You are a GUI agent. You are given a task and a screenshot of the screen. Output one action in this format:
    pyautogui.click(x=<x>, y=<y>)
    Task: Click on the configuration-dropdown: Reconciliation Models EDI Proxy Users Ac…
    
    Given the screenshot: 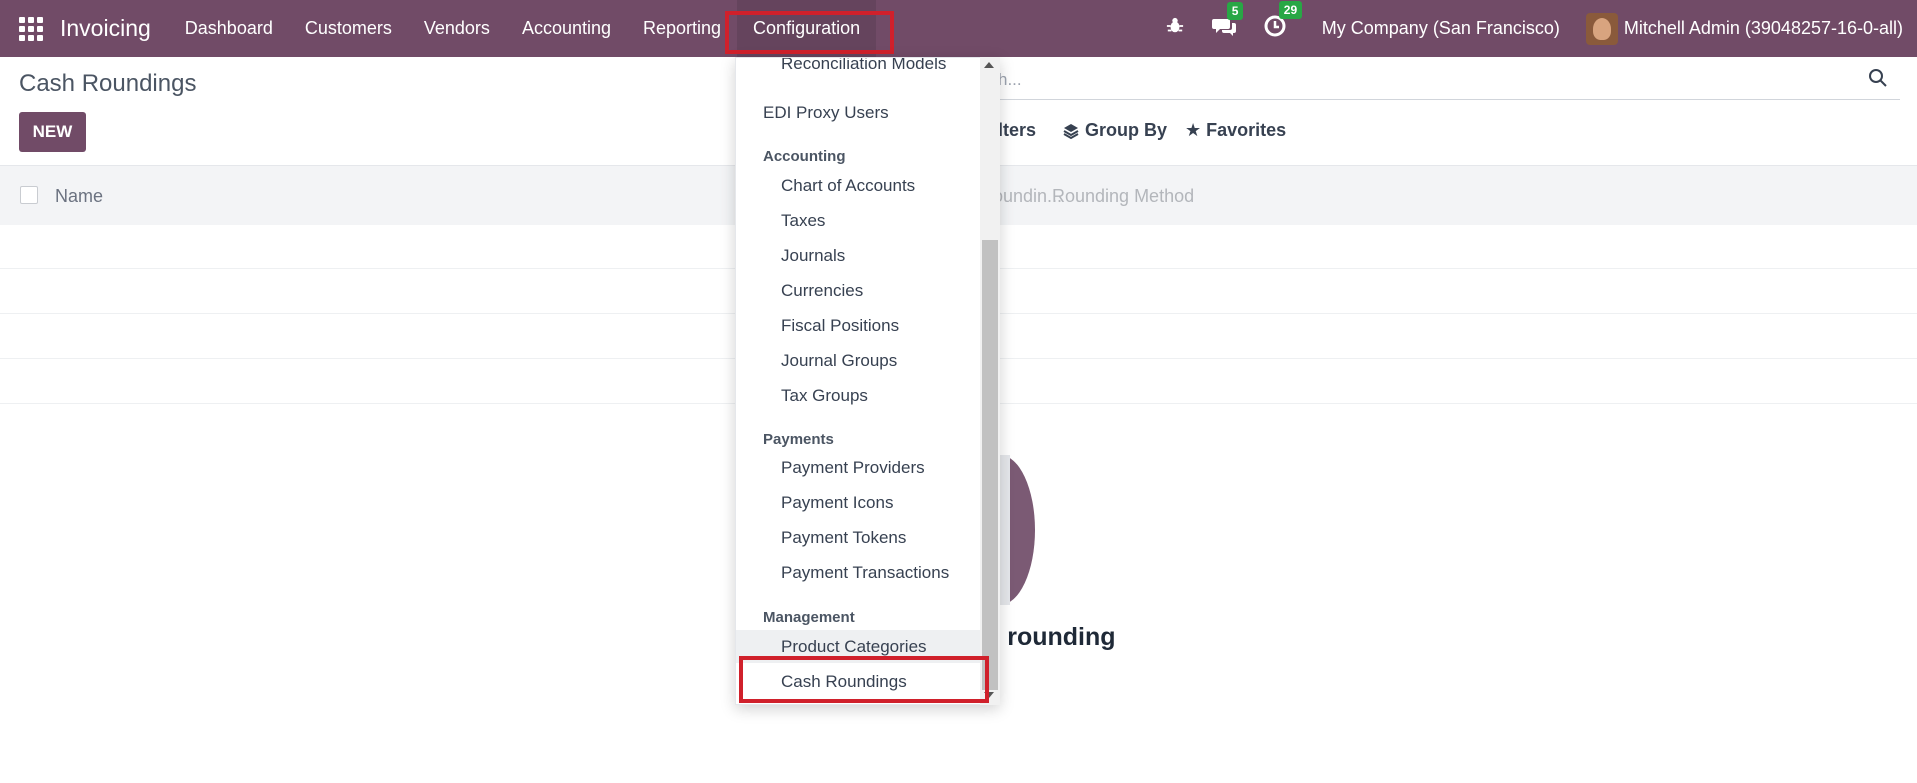 What is the action you would take?
    pyautogui.click(x=867, y=381)
    